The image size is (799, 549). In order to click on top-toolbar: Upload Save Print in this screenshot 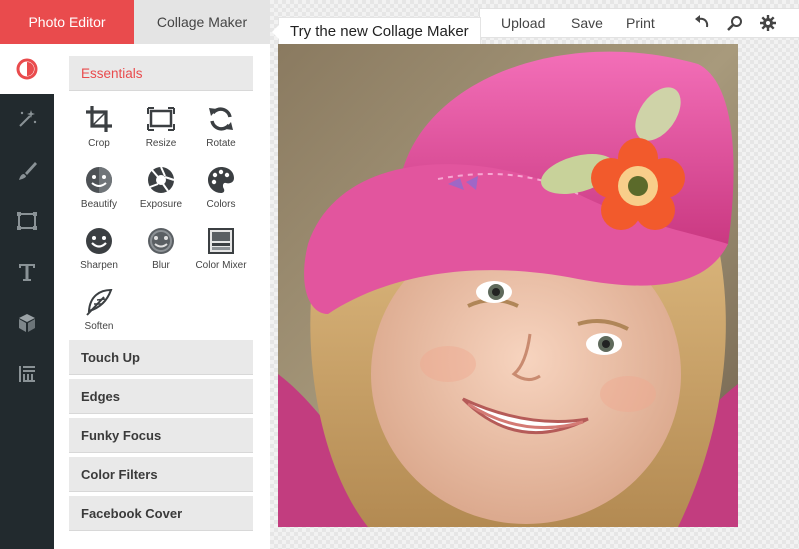, I will do `click(639, 23)`.